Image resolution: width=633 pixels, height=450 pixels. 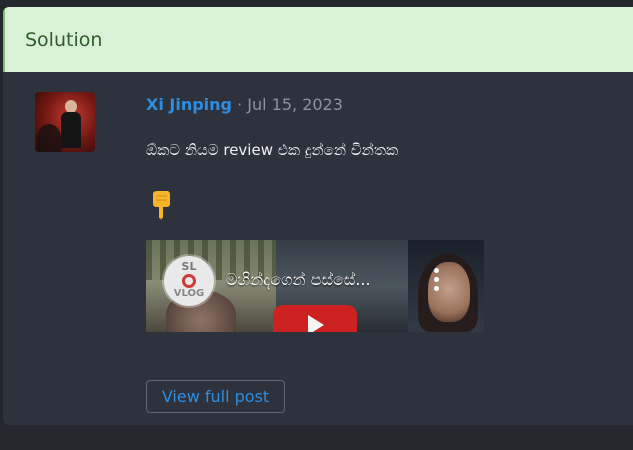 I want to click on solution-header: Solution, so click(x=318, y=39).